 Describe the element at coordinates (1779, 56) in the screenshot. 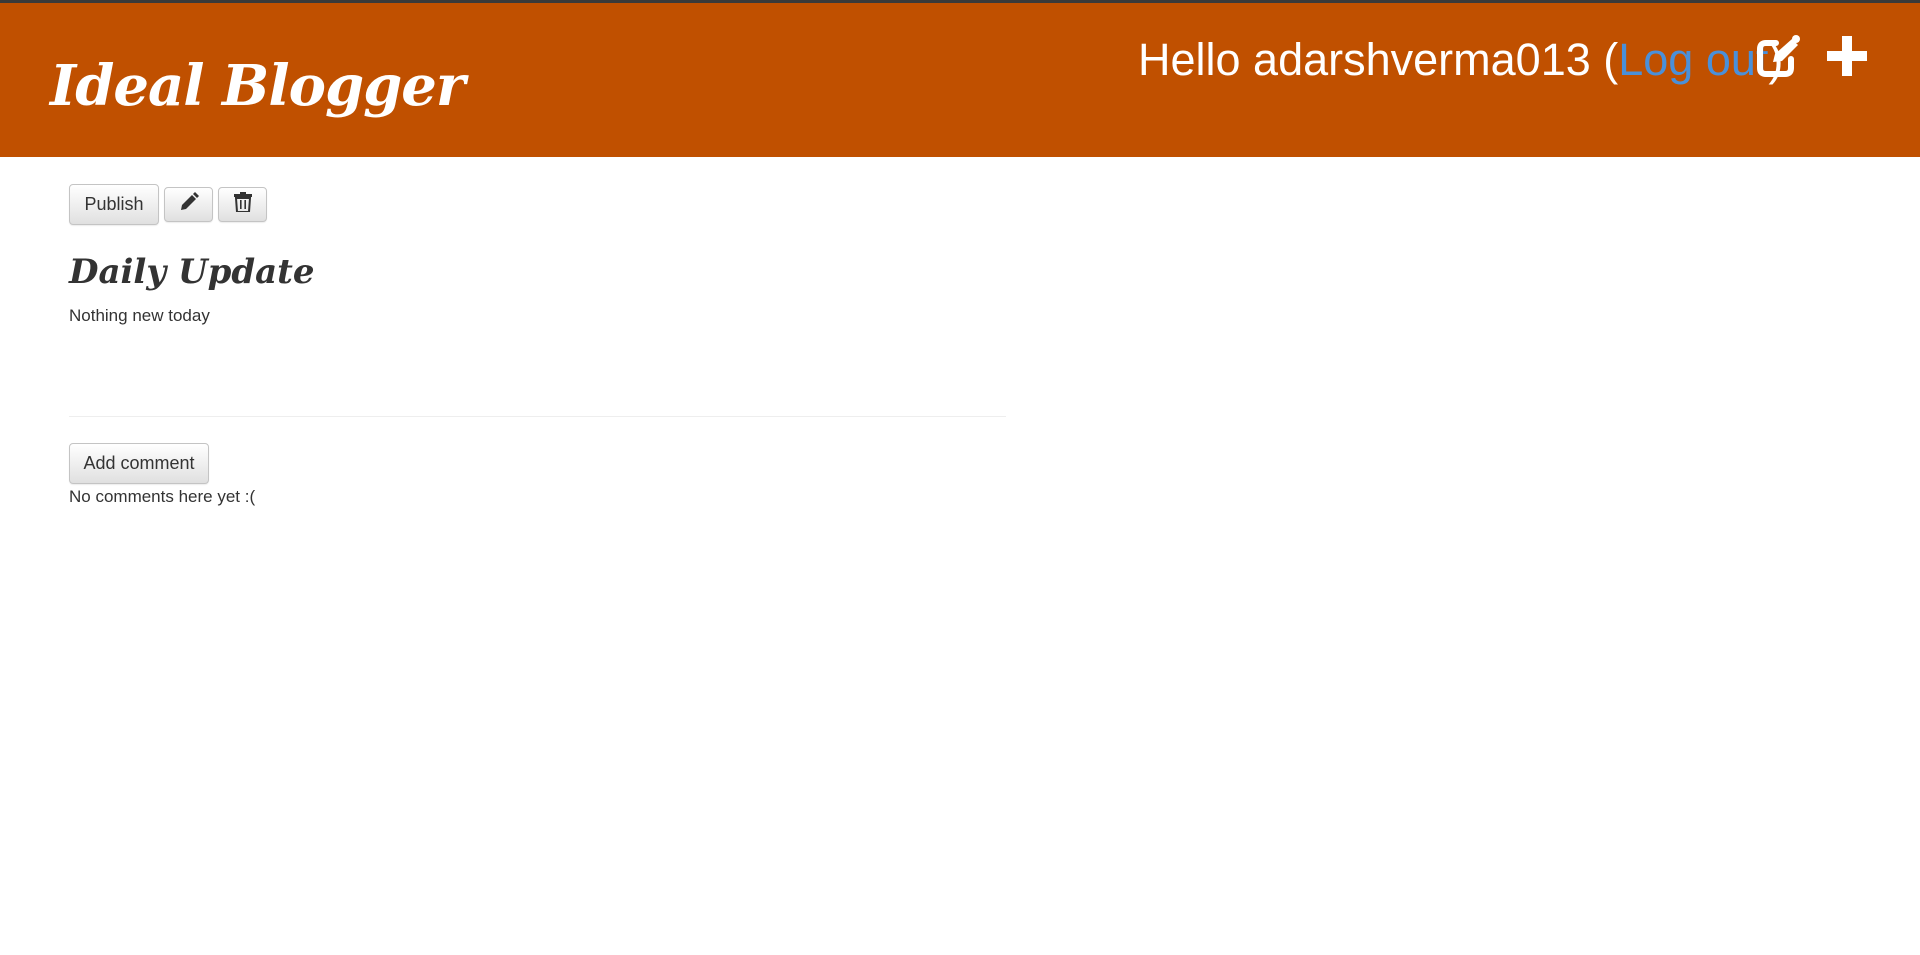

I see `edit-square-icon` at that location.